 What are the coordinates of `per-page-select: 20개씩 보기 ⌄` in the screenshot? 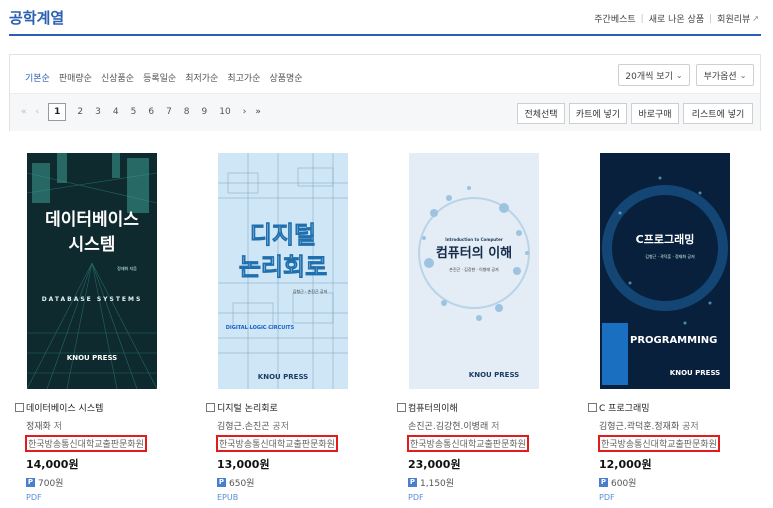 It's located at (654, 75).